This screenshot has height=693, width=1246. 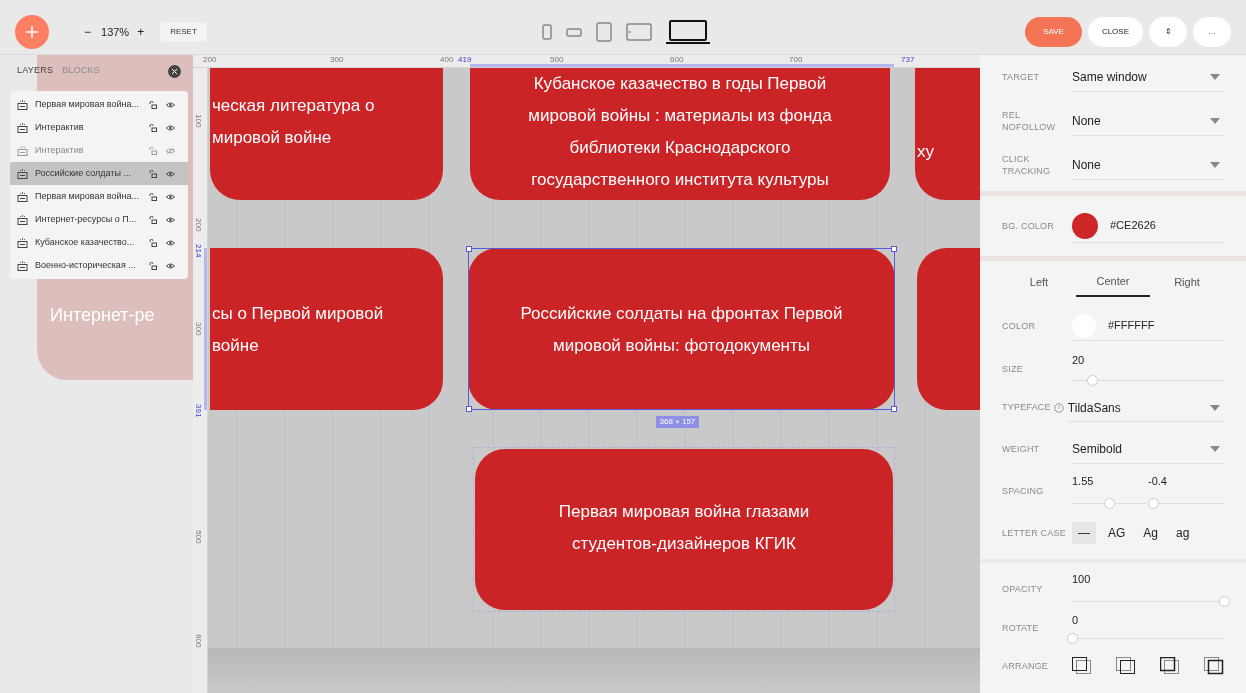 I want to click on reset-button: RESET, so click(x=183, y=32).